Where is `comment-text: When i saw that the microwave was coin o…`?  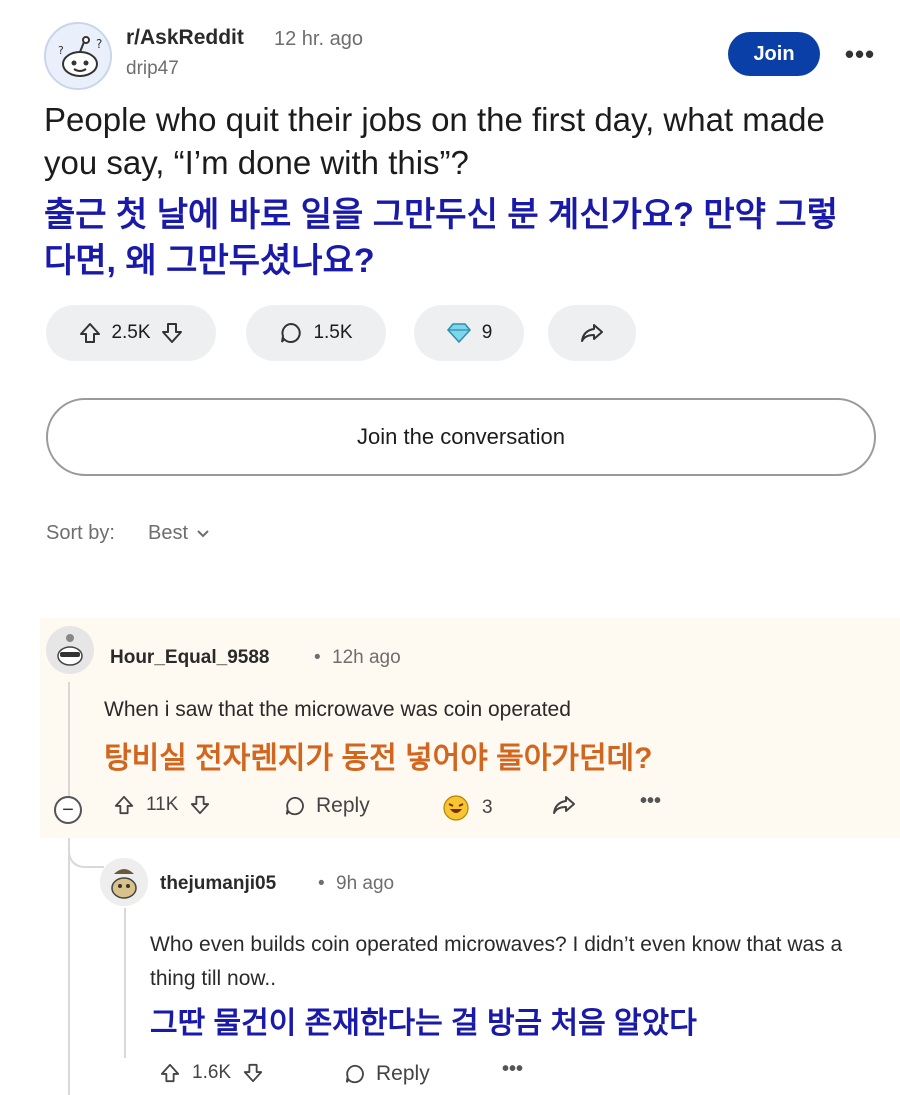 comment-text: When i saw that the microwave was coin o… is located at coordinates (337, 709).